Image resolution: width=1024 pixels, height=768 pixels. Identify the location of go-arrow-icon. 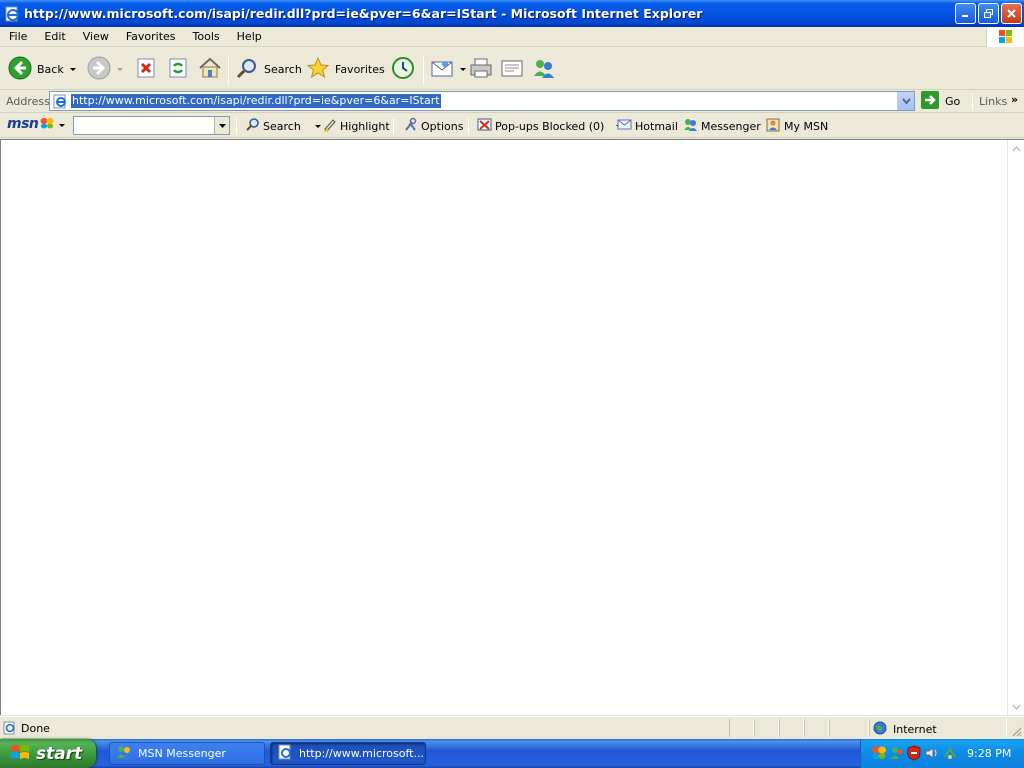
(930, 101).